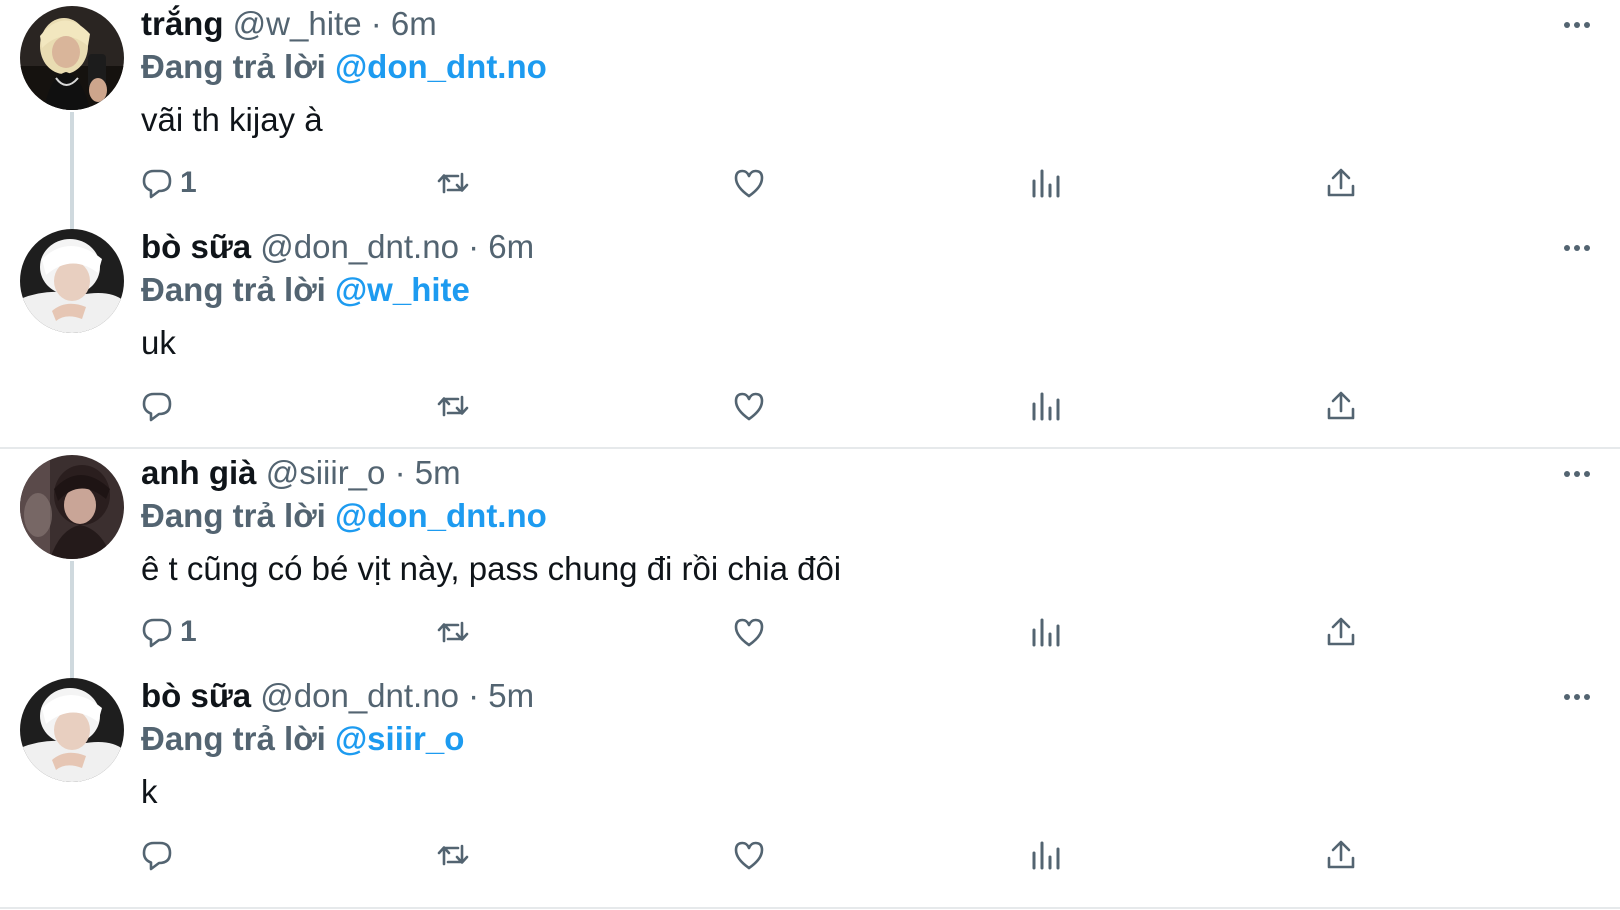  I want to click on mention-link: @w_hite, so click(402, 289).